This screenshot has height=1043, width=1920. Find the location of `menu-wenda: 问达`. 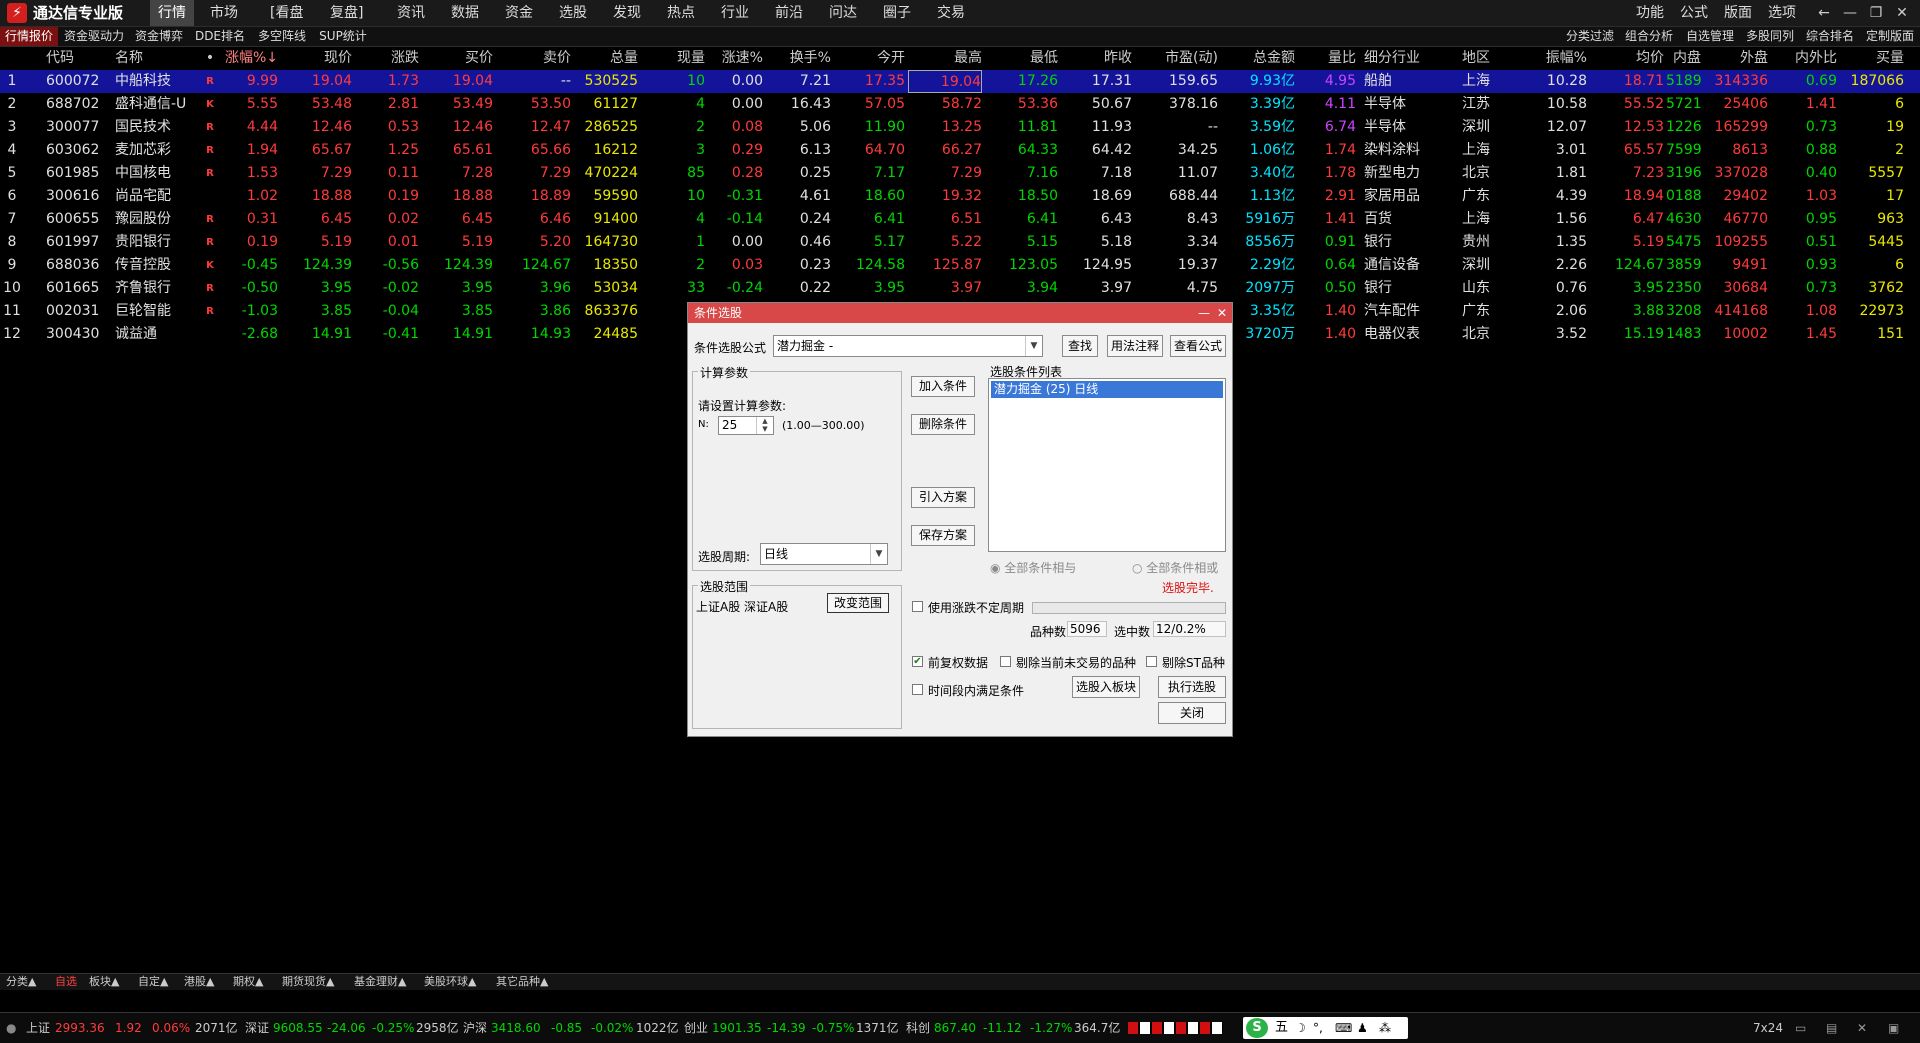

menu-wenda: 问达 is located at coordinates (843, 13).